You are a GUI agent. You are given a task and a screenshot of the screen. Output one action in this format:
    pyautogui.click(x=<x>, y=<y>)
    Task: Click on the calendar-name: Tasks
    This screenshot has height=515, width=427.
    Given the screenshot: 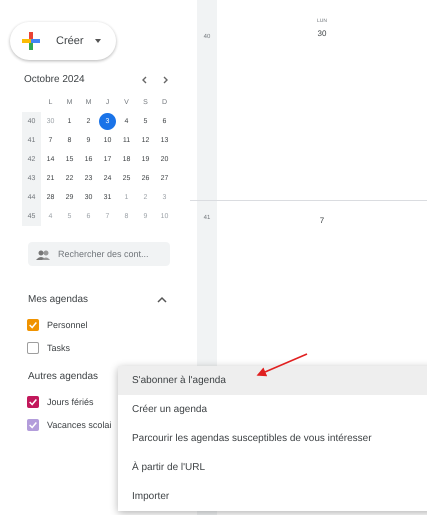 What is the action you would take?
    pyautogui.click(x=58, y=347)
    